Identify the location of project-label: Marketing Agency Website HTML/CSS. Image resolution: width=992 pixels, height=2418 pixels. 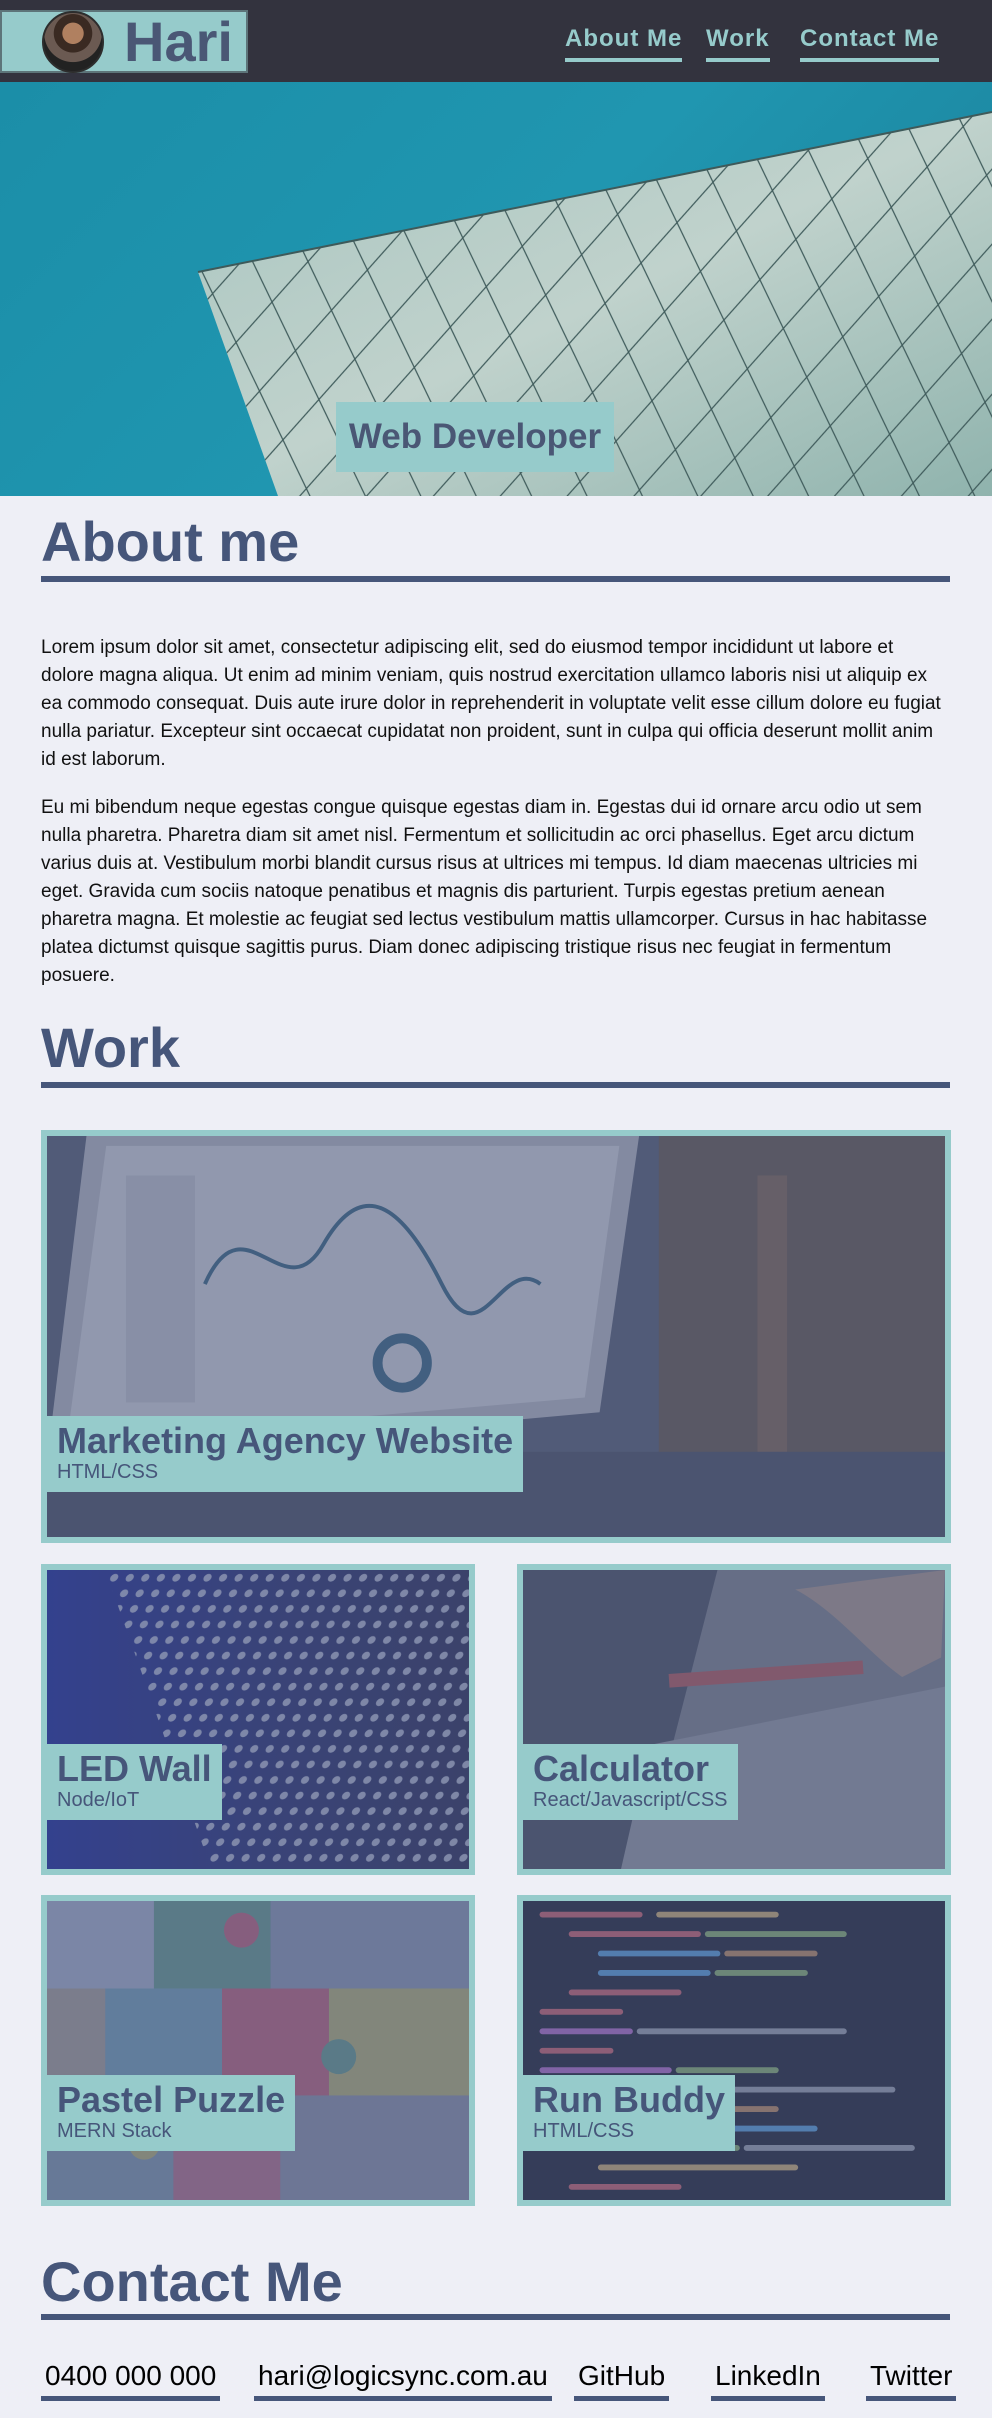
(285, 1454).